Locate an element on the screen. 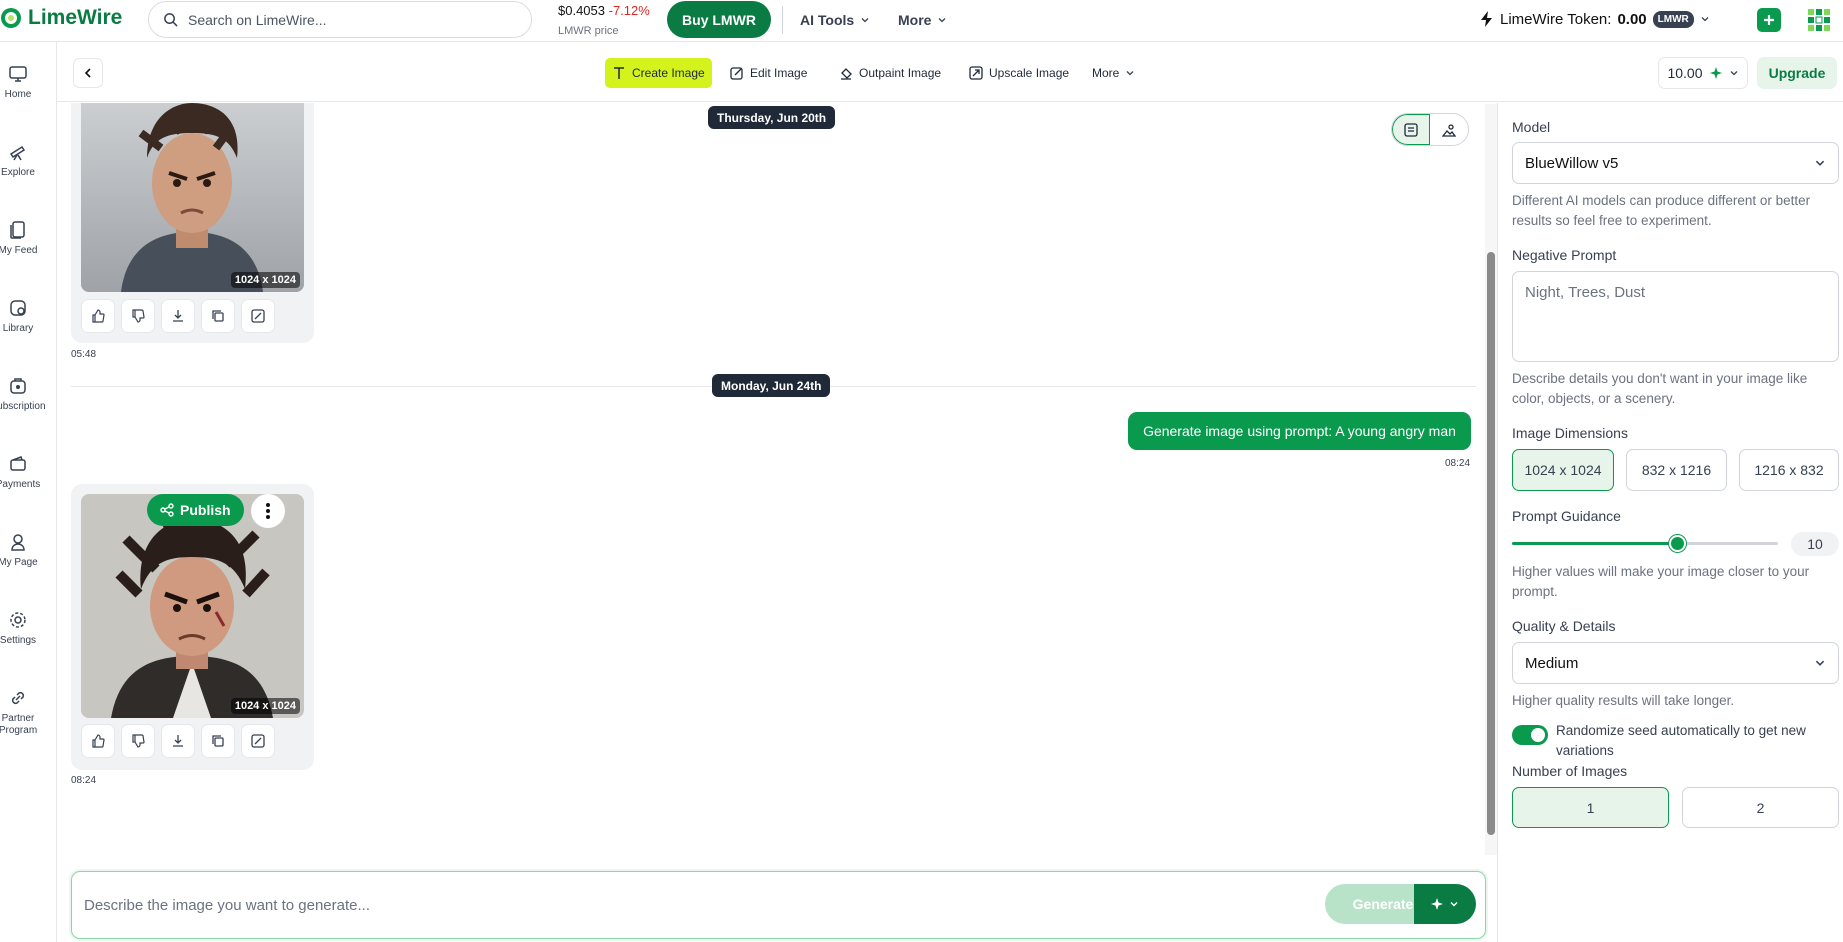 This screenshot has height=942, width=1843. sidebar-item-my-feed: My Feed is located at coordinates (22, 238).